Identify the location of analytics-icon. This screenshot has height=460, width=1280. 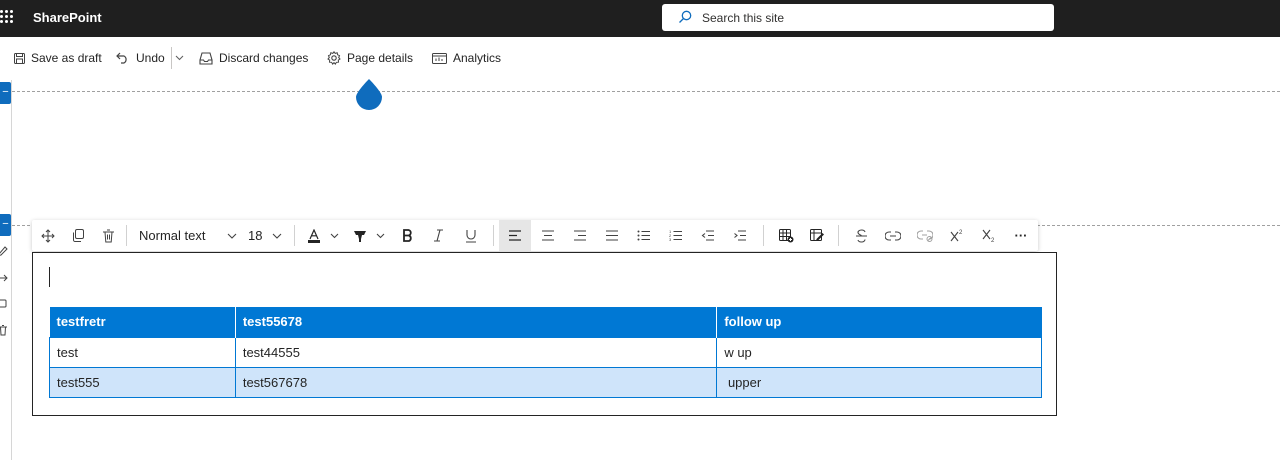
(439, 58).